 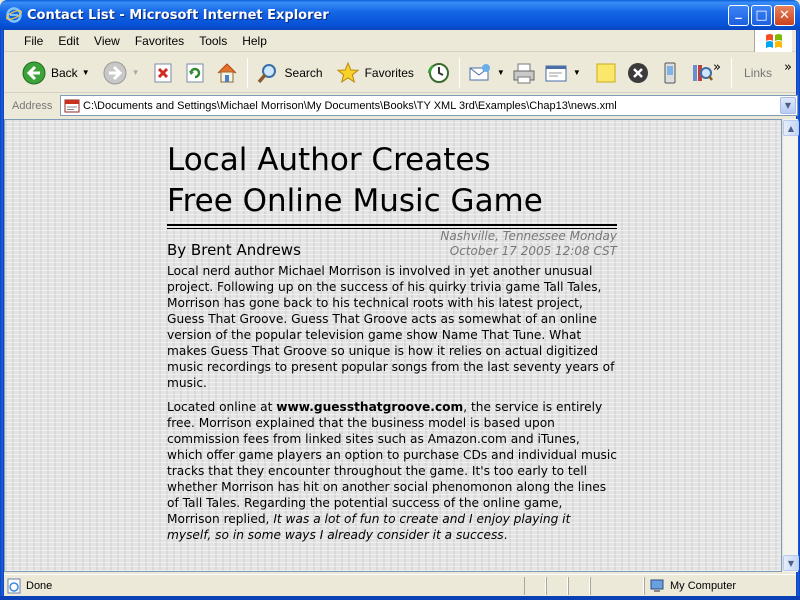 I want to click on mail-dropdown-icon: ▼, so click(x=501, y=72).